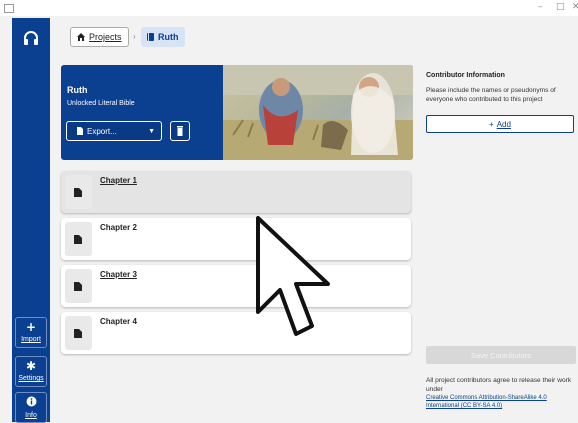  I want to click on chapter-2-label: Chapter 2, so click(118, 227).